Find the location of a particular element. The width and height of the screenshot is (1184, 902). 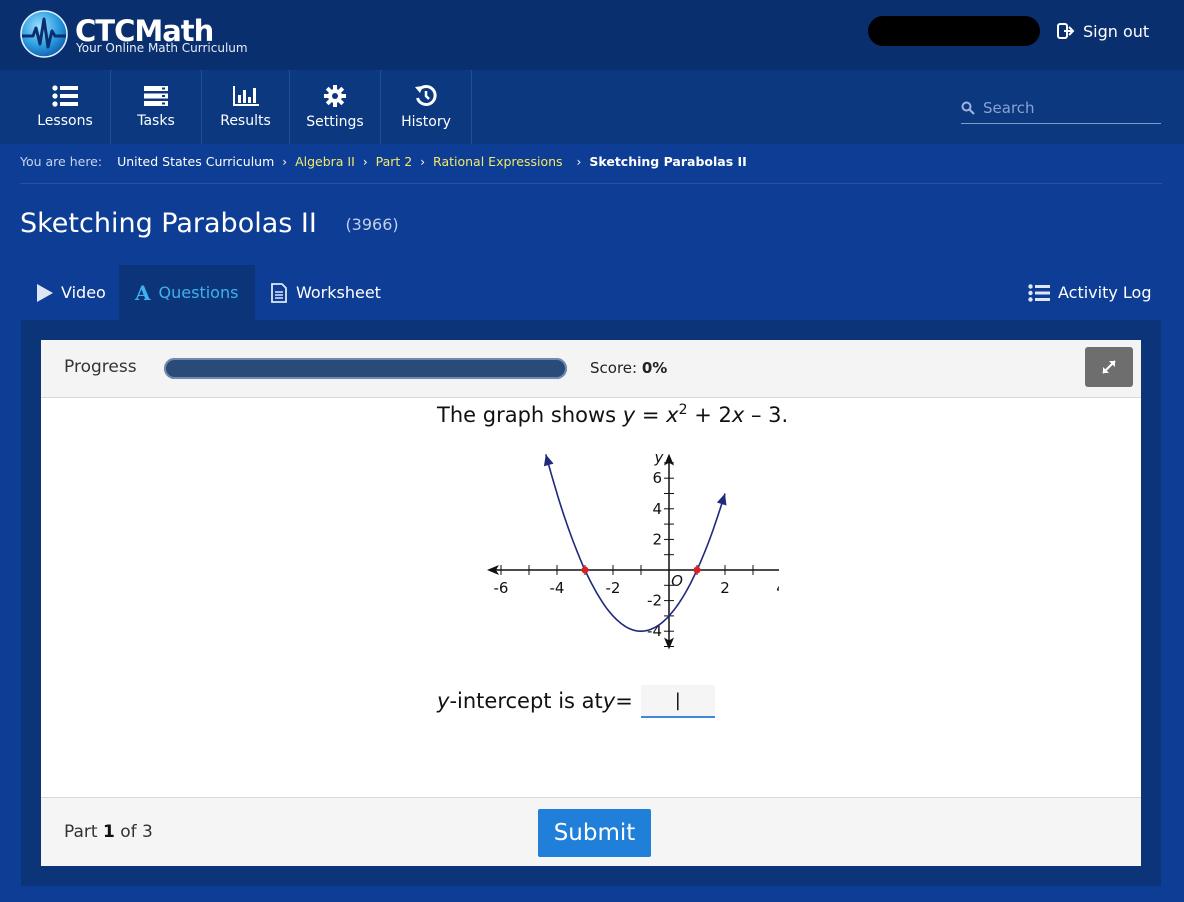

answer-var2: y is located at coordinates (609, 701).